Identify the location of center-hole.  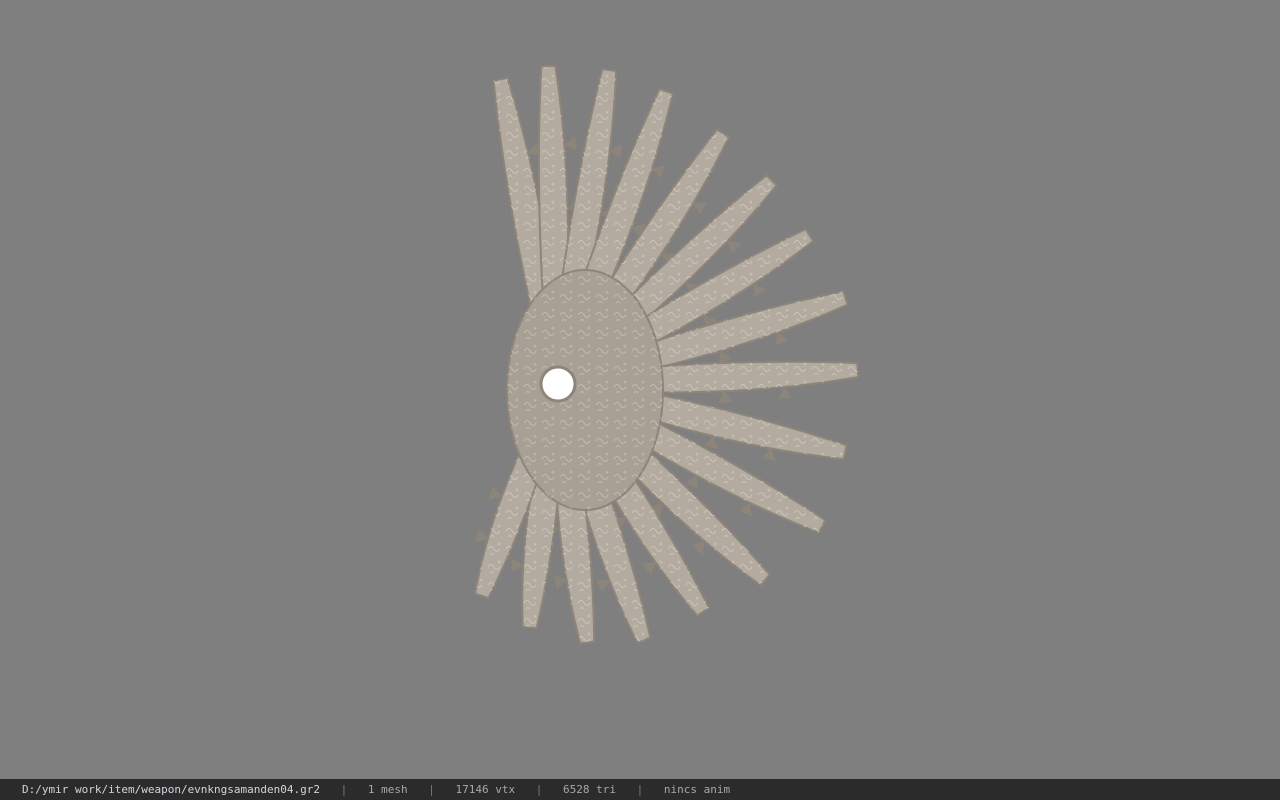
(558, 384).